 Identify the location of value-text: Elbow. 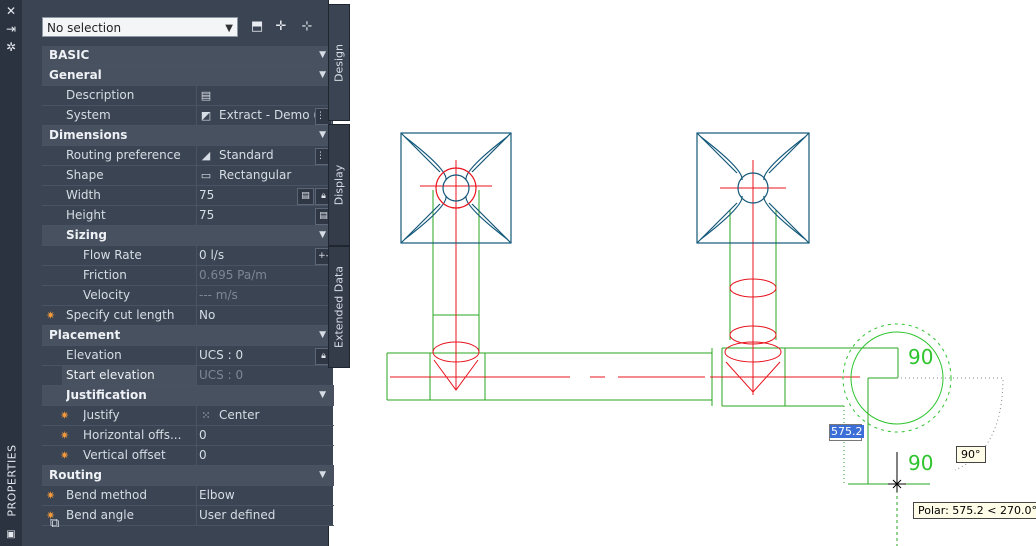
(217, 495).